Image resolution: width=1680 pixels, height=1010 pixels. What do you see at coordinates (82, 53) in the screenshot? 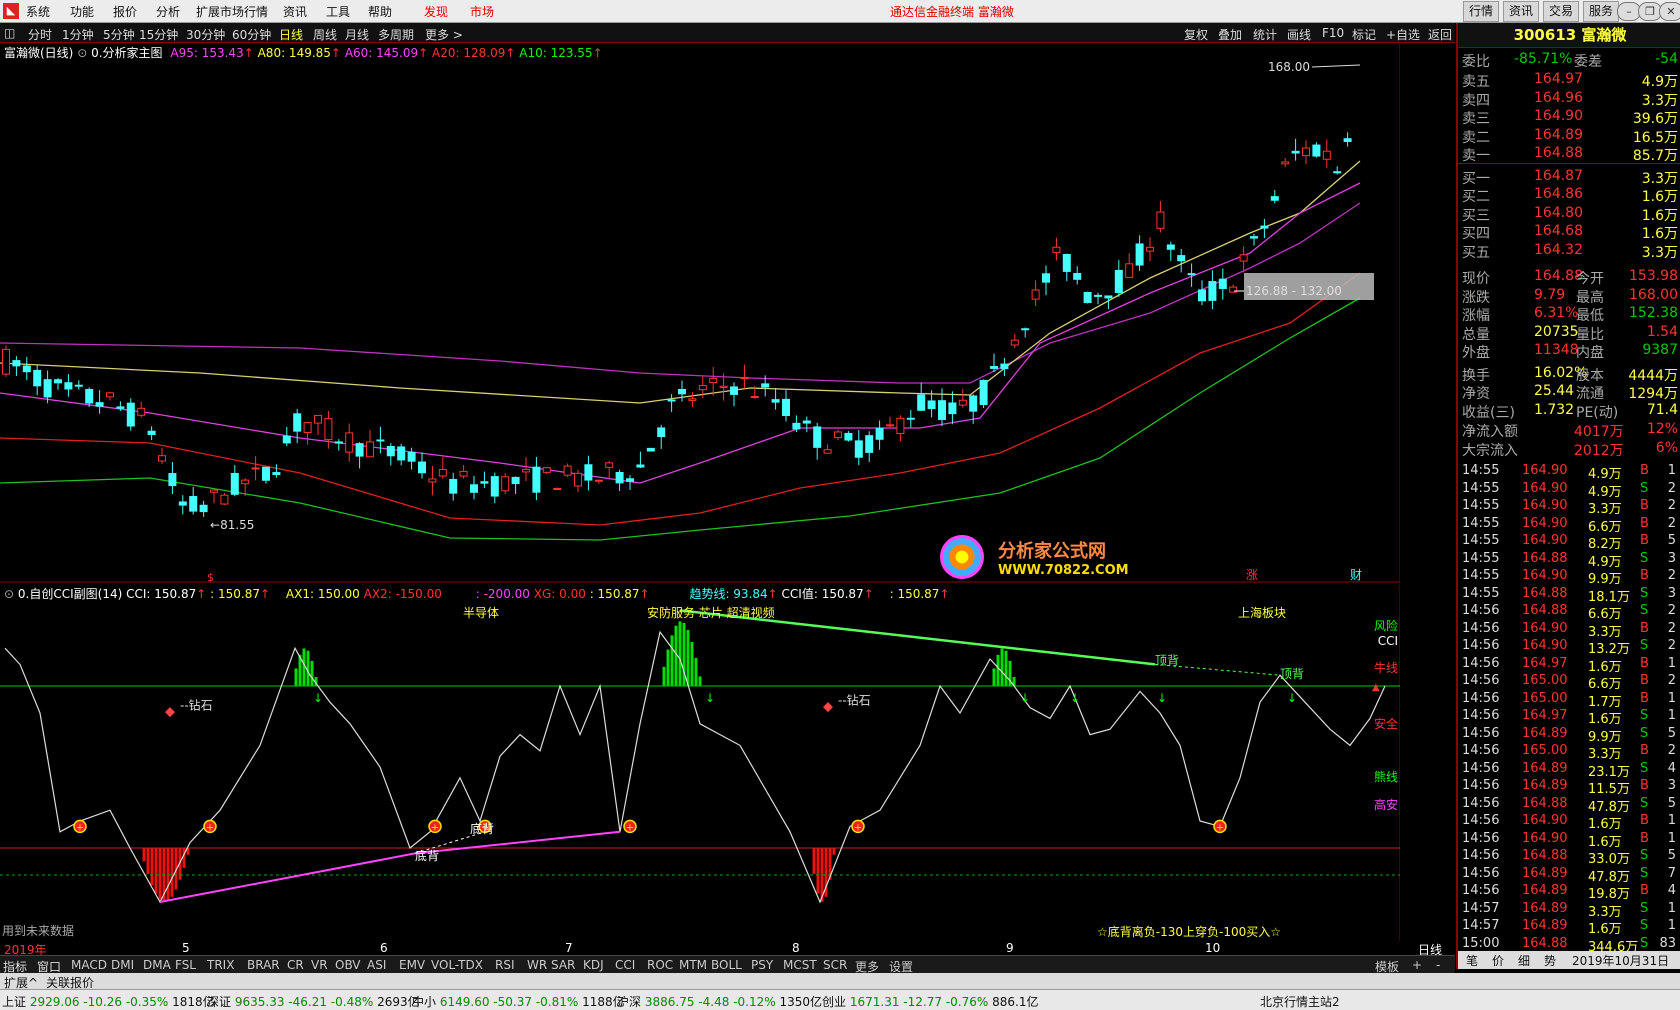
I see `indicator-toggle-icon: ⊙` at bounding box center [82, 53].